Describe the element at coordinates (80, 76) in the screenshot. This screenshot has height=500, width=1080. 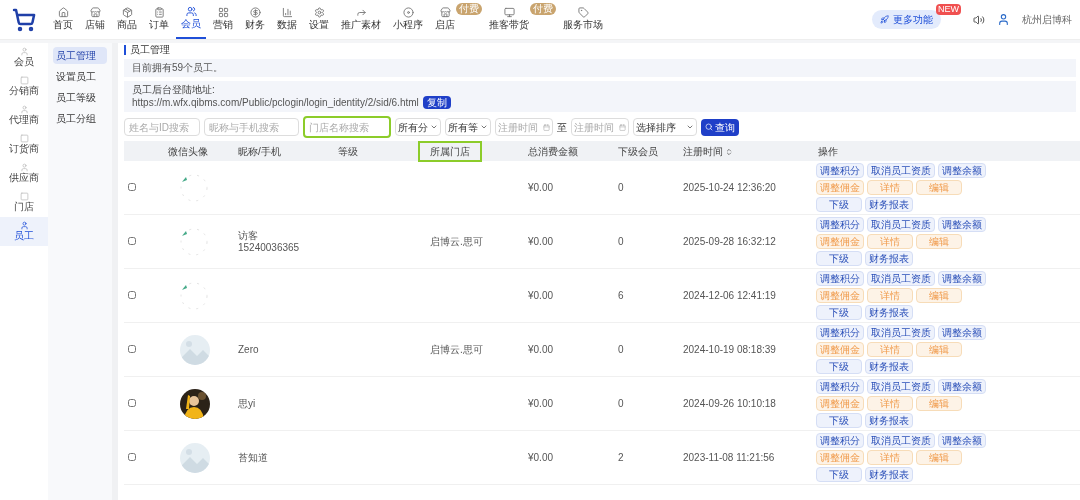
I see `subnav-item: 设置员工` at that location.